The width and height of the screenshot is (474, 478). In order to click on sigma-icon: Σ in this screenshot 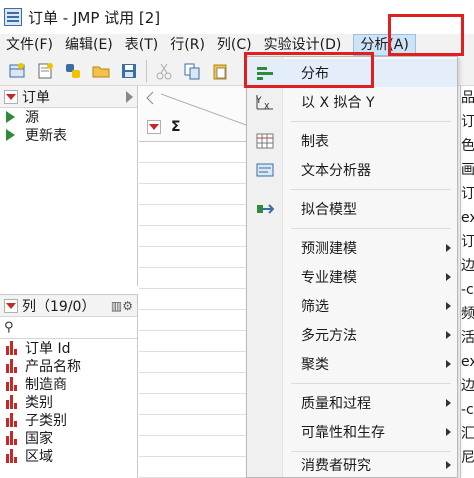, I will do `click(176, 127)`.